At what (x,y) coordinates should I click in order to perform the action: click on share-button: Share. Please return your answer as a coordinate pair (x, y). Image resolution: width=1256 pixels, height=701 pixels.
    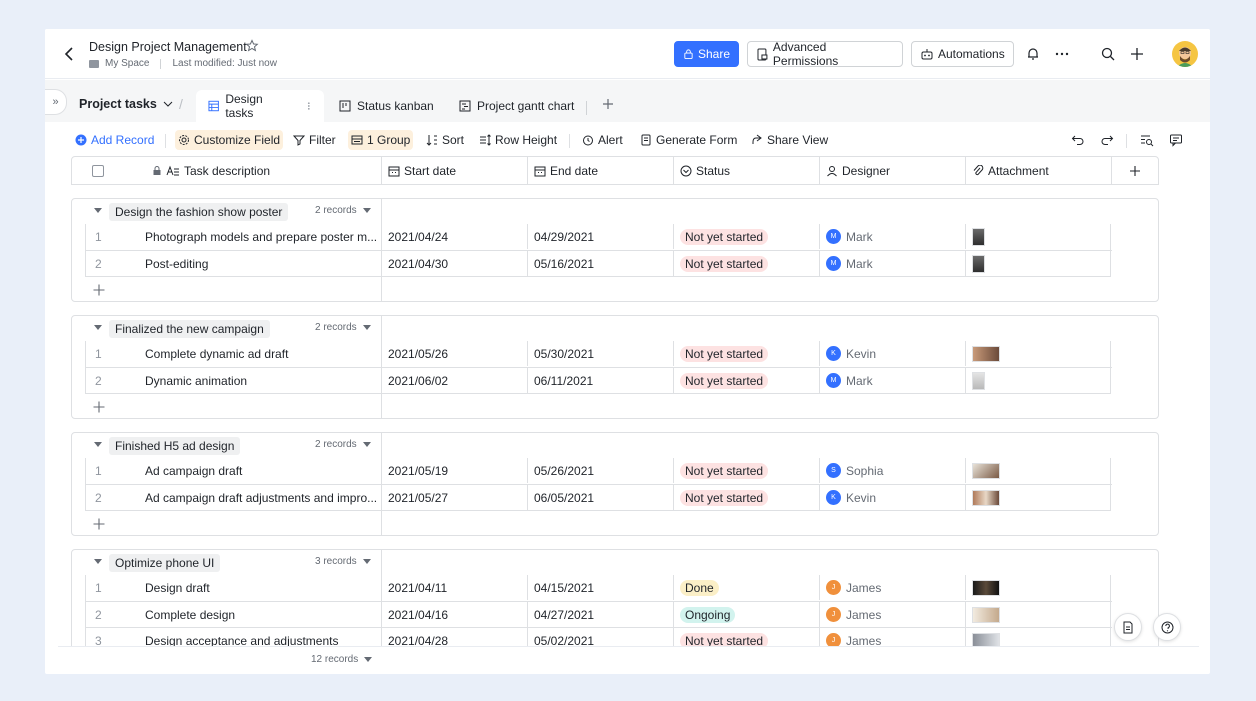
    Looking at the image, I should click on (706, 54).